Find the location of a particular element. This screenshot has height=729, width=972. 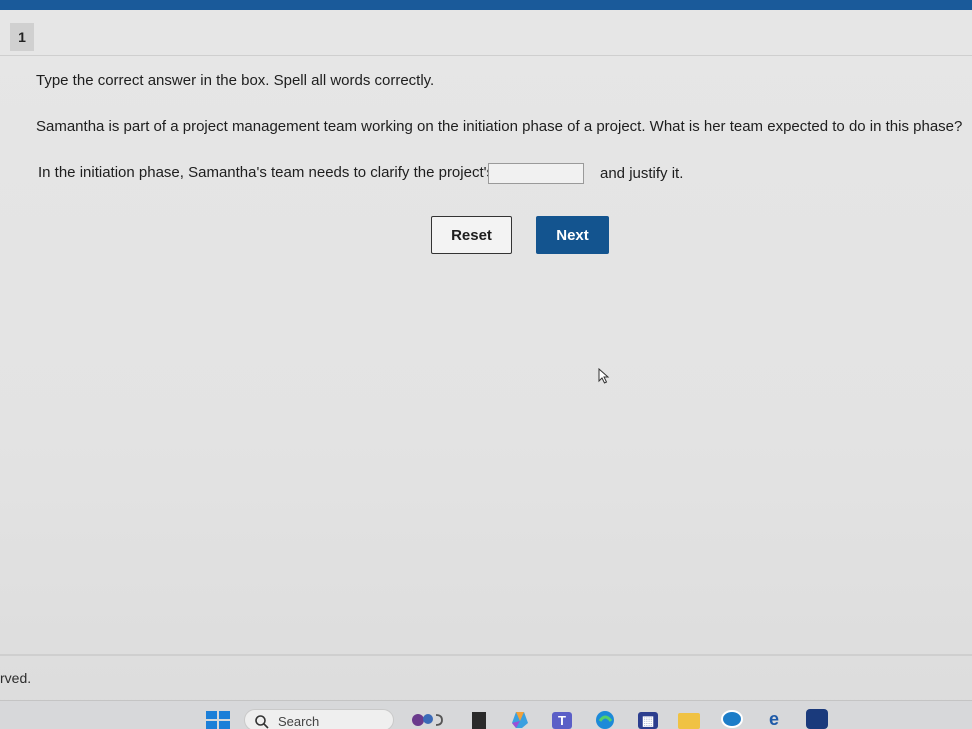

question-number: 1 is located at coordinates (22, 37).